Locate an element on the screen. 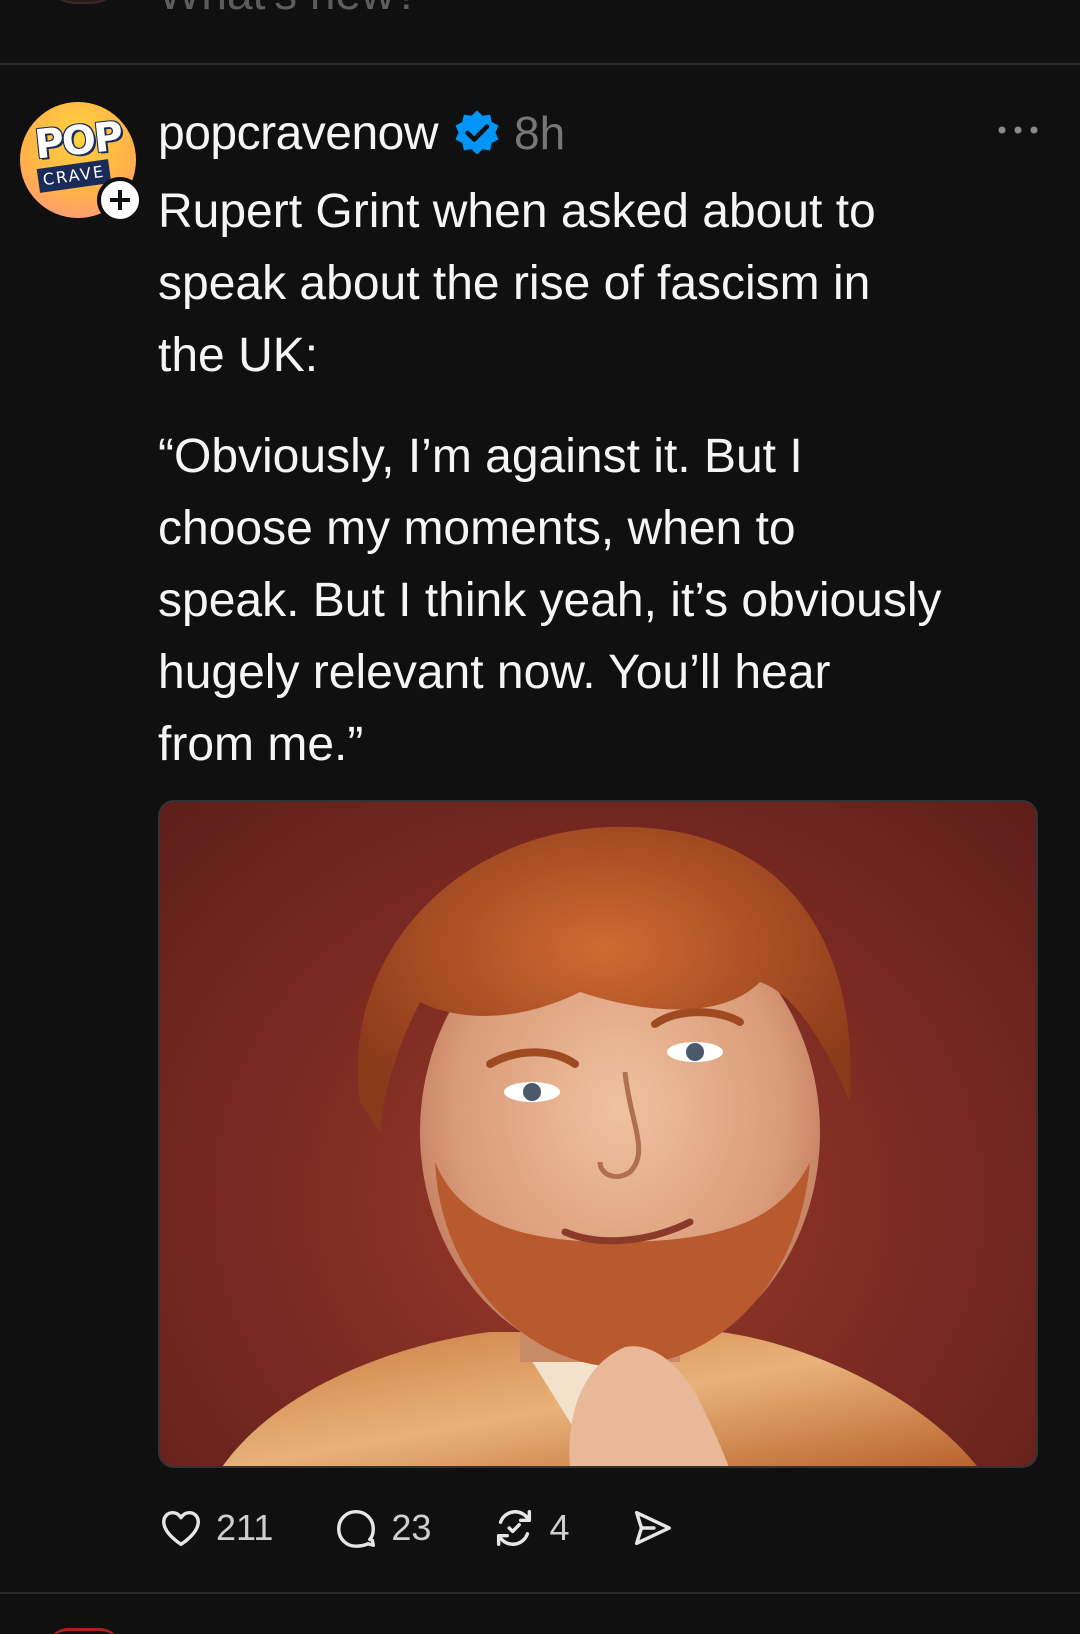  post-actions: 211 23 4 is located at coordinates (446, 1528).